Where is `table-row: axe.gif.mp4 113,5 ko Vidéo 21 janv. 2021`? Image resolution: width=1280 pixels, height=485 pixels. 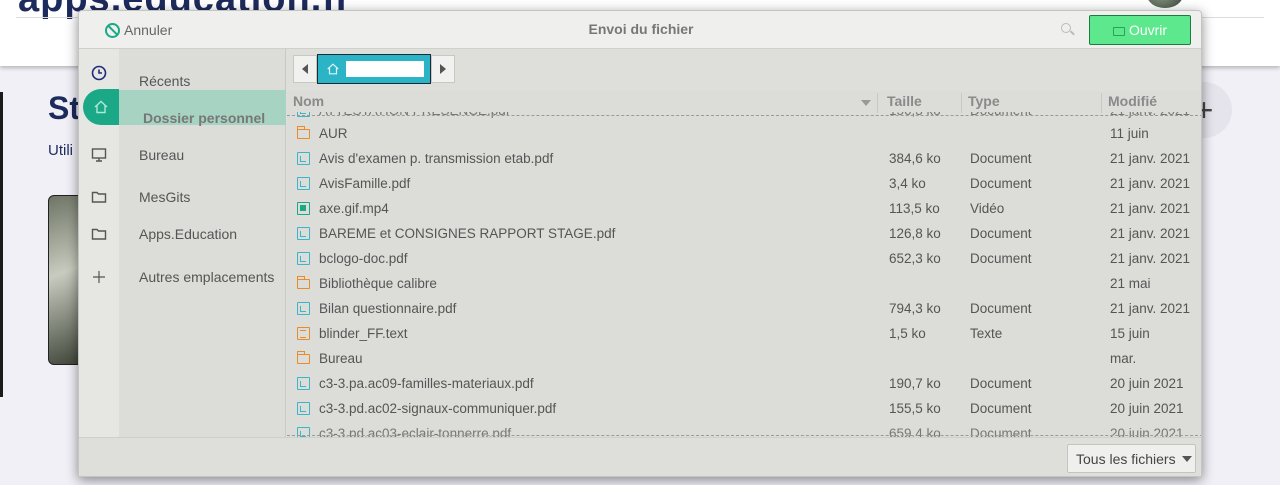 table-row: axe.gif.mp4 113,5 ko Vidéo 21 janv. 2021 is located at coordinates (744, 209).